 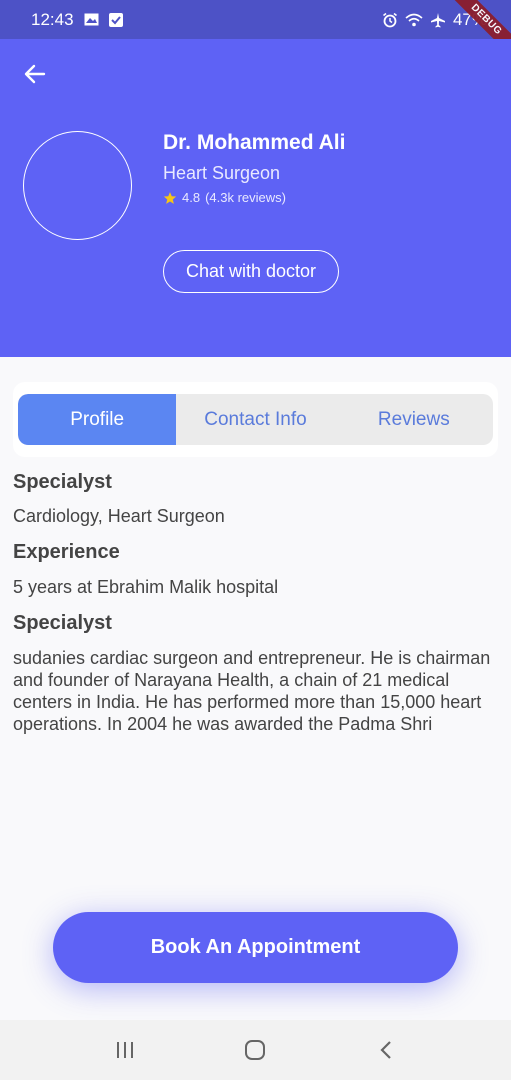 What do you see at coordinates (52, 19) in the screenshot?
I see `status-time: 12:43` at bounding box center [52, 19].